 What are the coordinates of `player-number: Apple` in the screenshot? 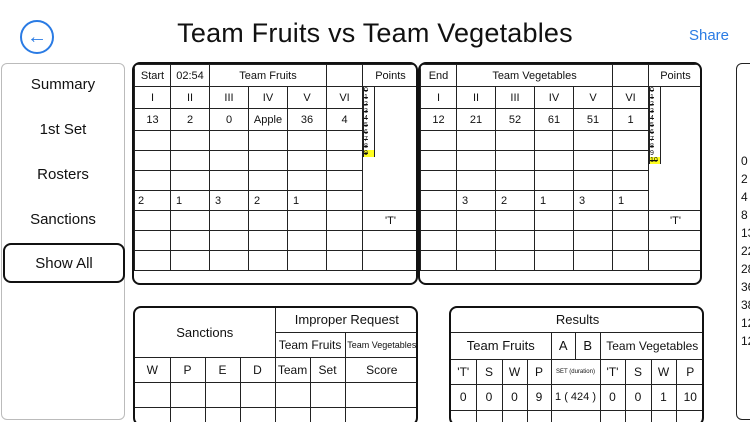 It's located at (268, 119).